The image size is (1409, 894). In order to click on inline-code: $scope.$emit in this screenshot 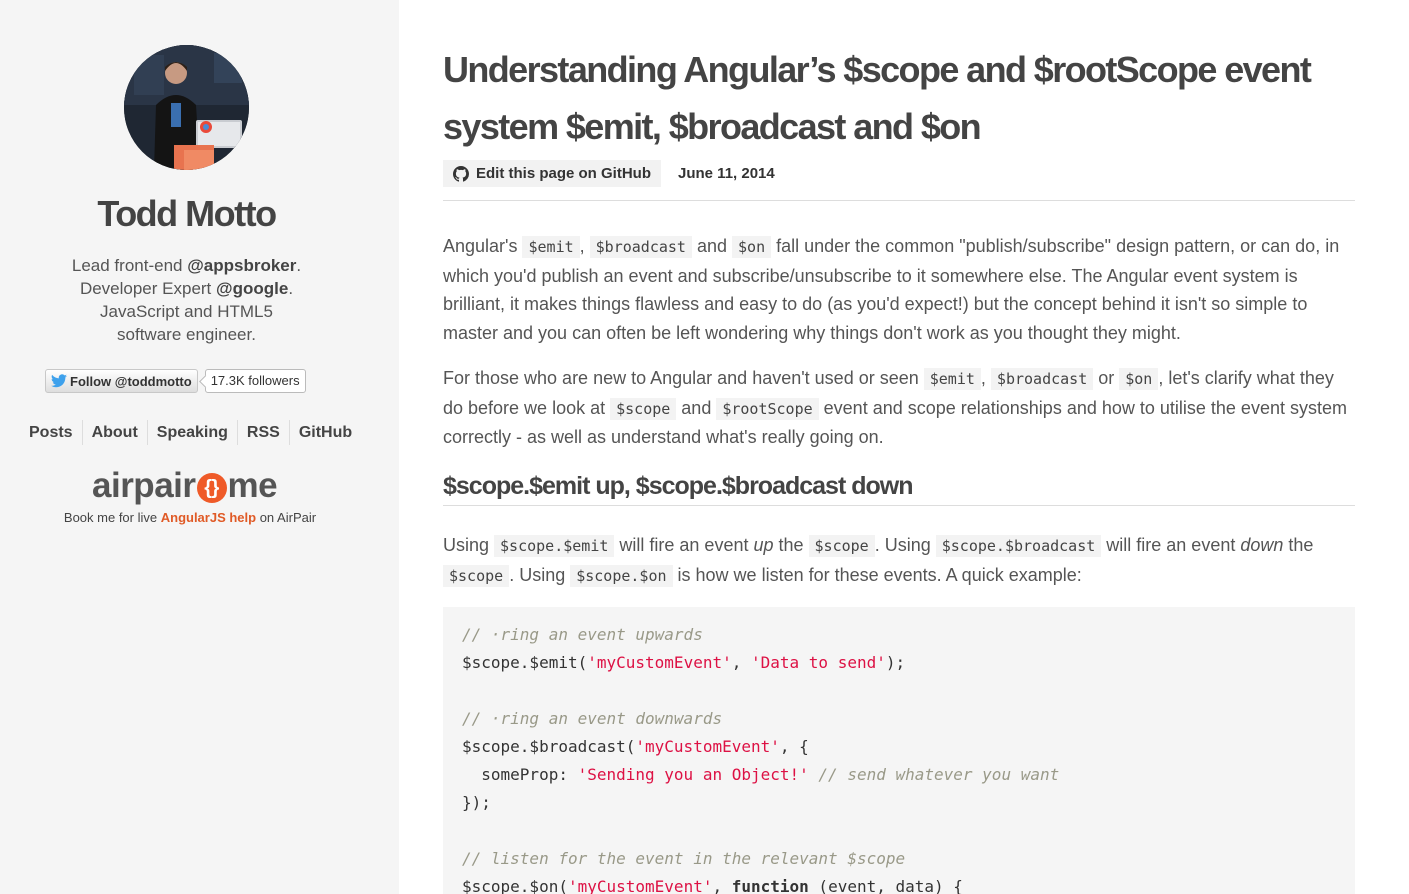, I will do `click(554, 546)`.